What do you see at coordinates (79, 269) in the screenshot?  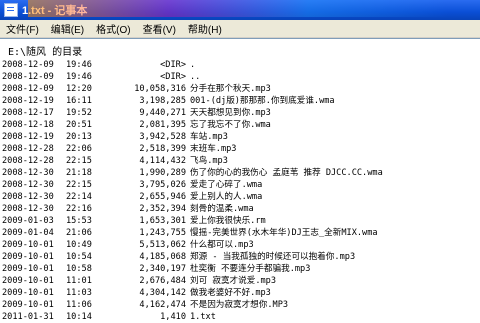 I see `listing-time: 10:58` at bounding box center [79, 269].